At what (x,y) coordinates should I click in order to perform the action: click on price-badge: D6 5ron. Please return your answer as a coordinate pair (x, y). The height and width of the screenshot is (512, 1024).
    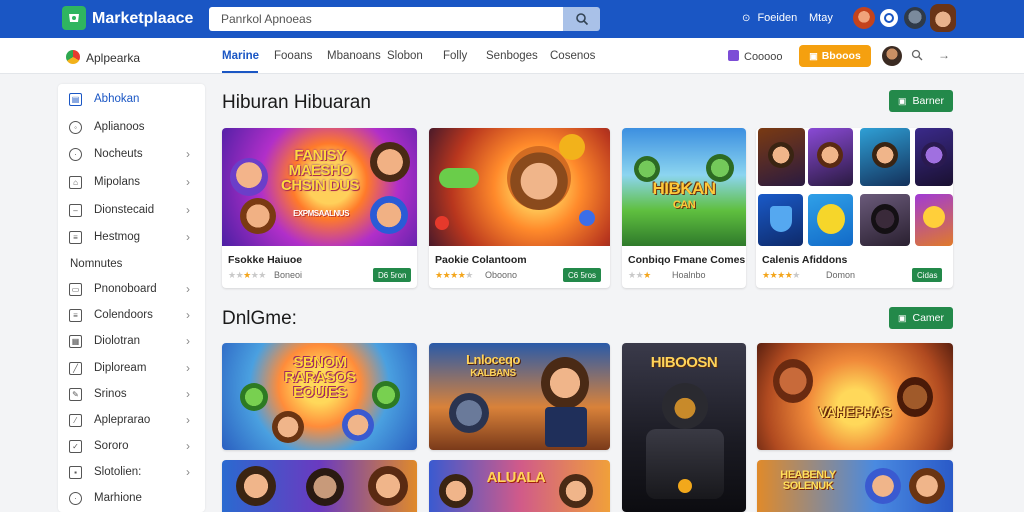
    Looking at the image, I should click on (392, 275).